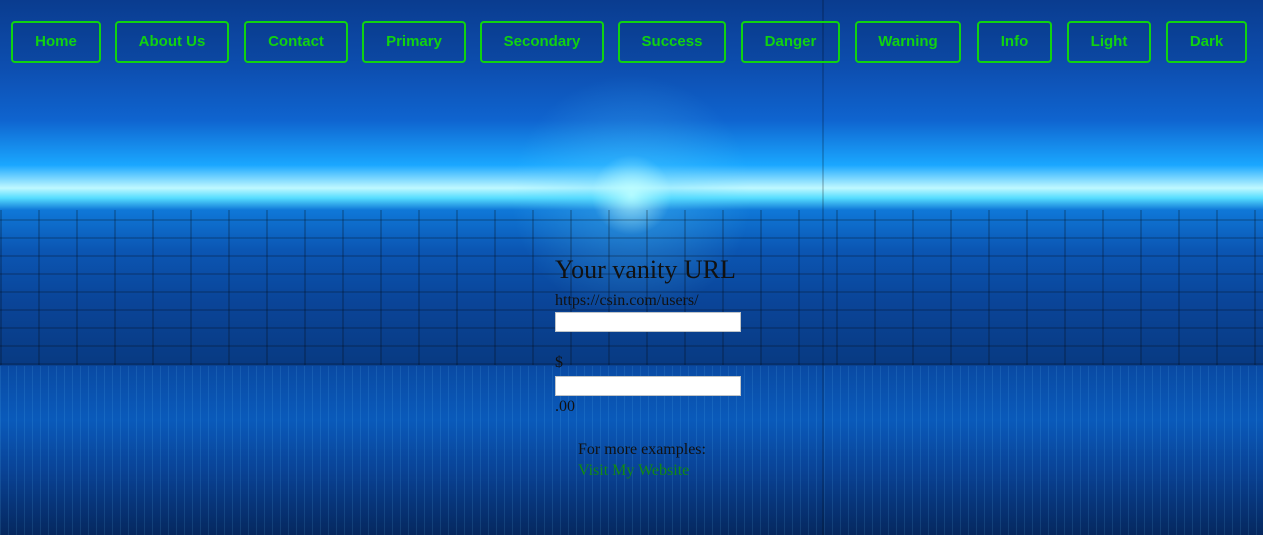 Image resolution: width=1263 pixels, height=535 pixels. Describe the element at coordinates (627, 300) in the screenshot. I see `url-prefix-label: https://csin.com/users/` at that location.